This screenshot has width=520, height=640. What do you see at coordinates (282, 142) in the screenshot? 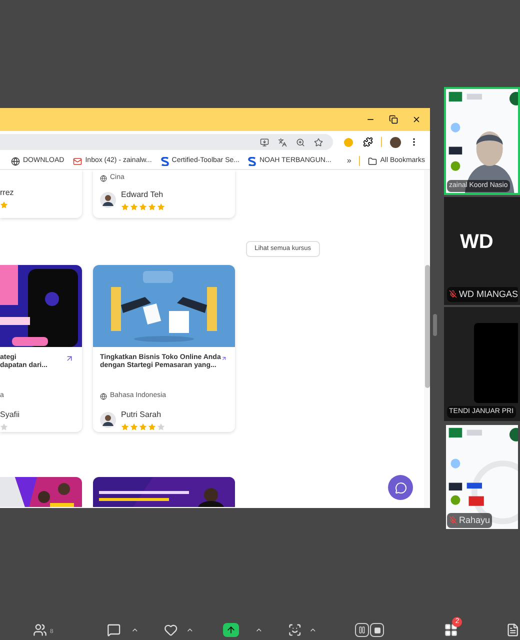
I see `translate-icon` at bounding box center [282, 142].